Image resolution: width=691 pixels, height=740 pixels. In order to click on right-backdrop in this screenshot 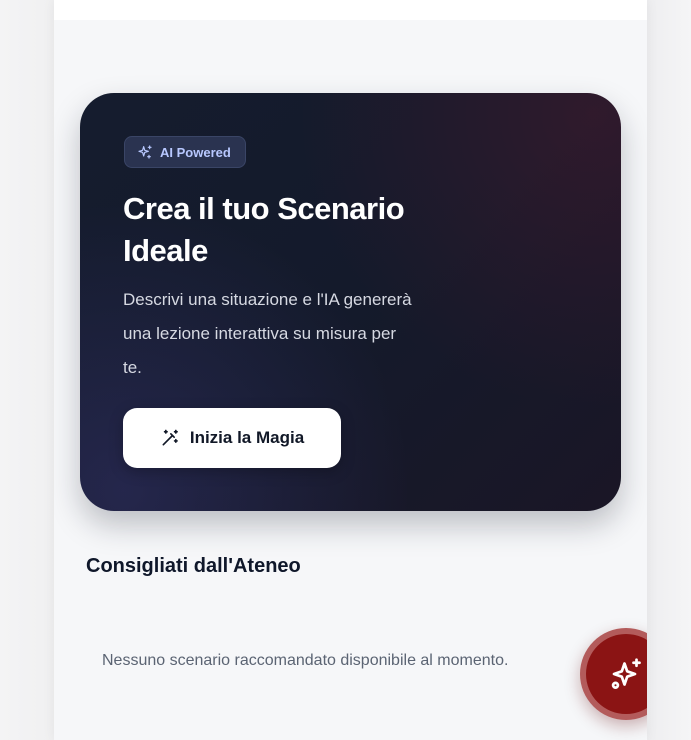, I will do `click(669, 370)`.